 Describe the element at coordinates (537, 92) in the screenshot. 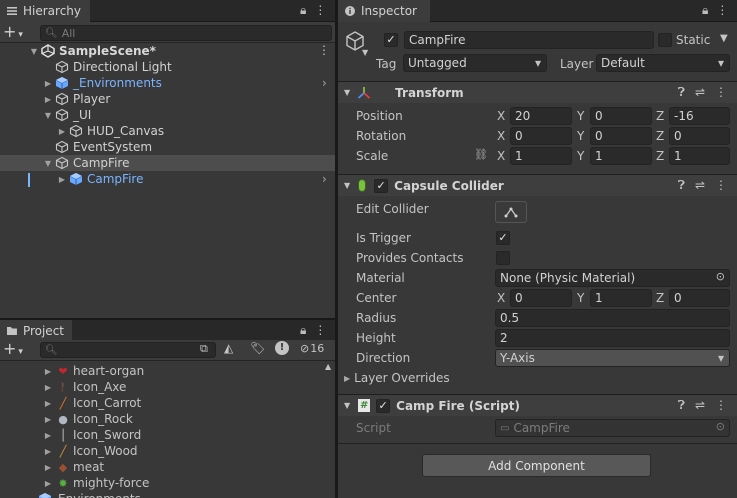

I see `transform-header: ▼ Transform ❓︎ ⇌ ⋮` at that location.